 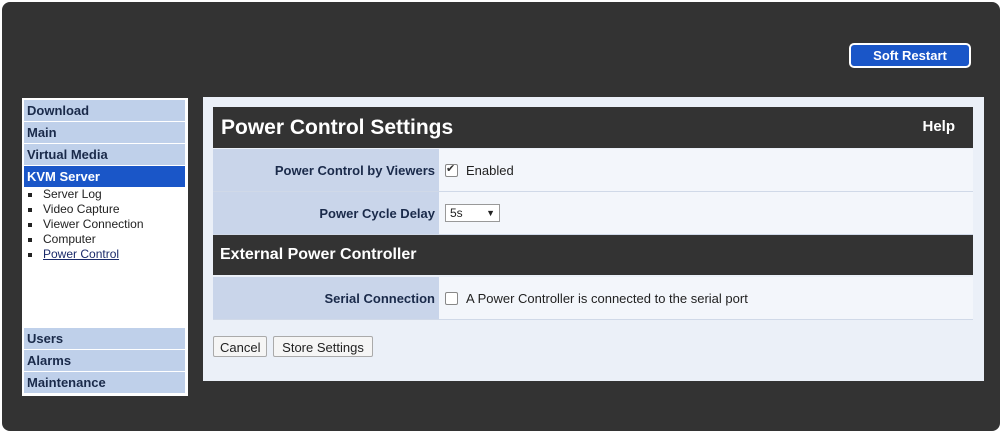 I want to click on enabled-label: Enabled, so click(x=490, y=170).